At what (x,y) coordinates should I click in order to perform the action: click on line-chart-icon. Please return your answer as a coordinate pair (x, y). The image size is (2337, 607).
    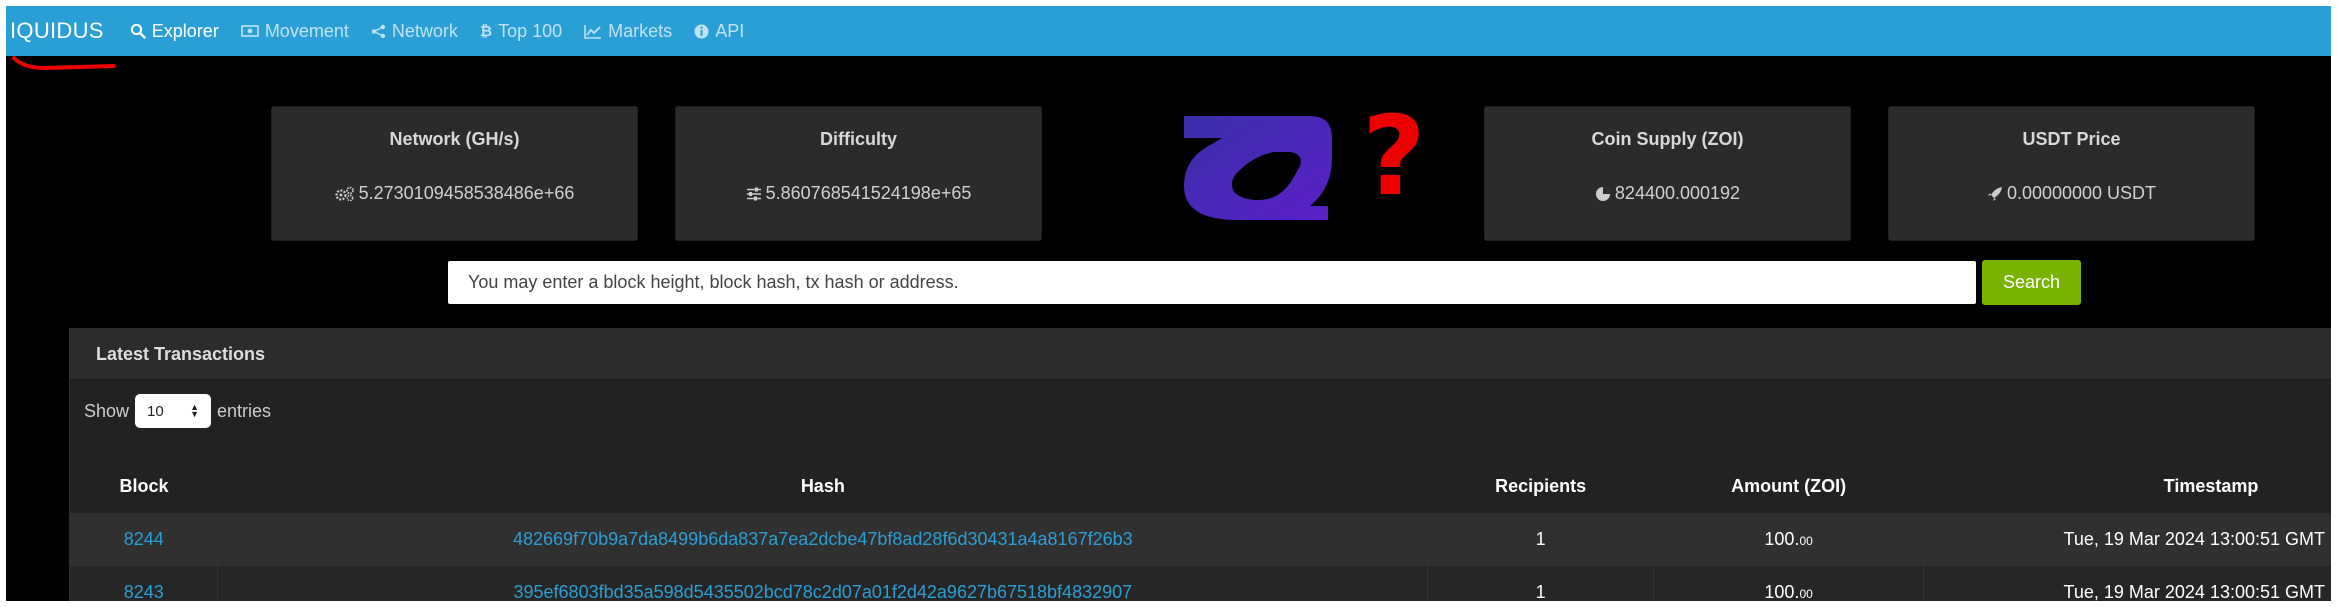
    Looking at the image, I should click on (593, 31).